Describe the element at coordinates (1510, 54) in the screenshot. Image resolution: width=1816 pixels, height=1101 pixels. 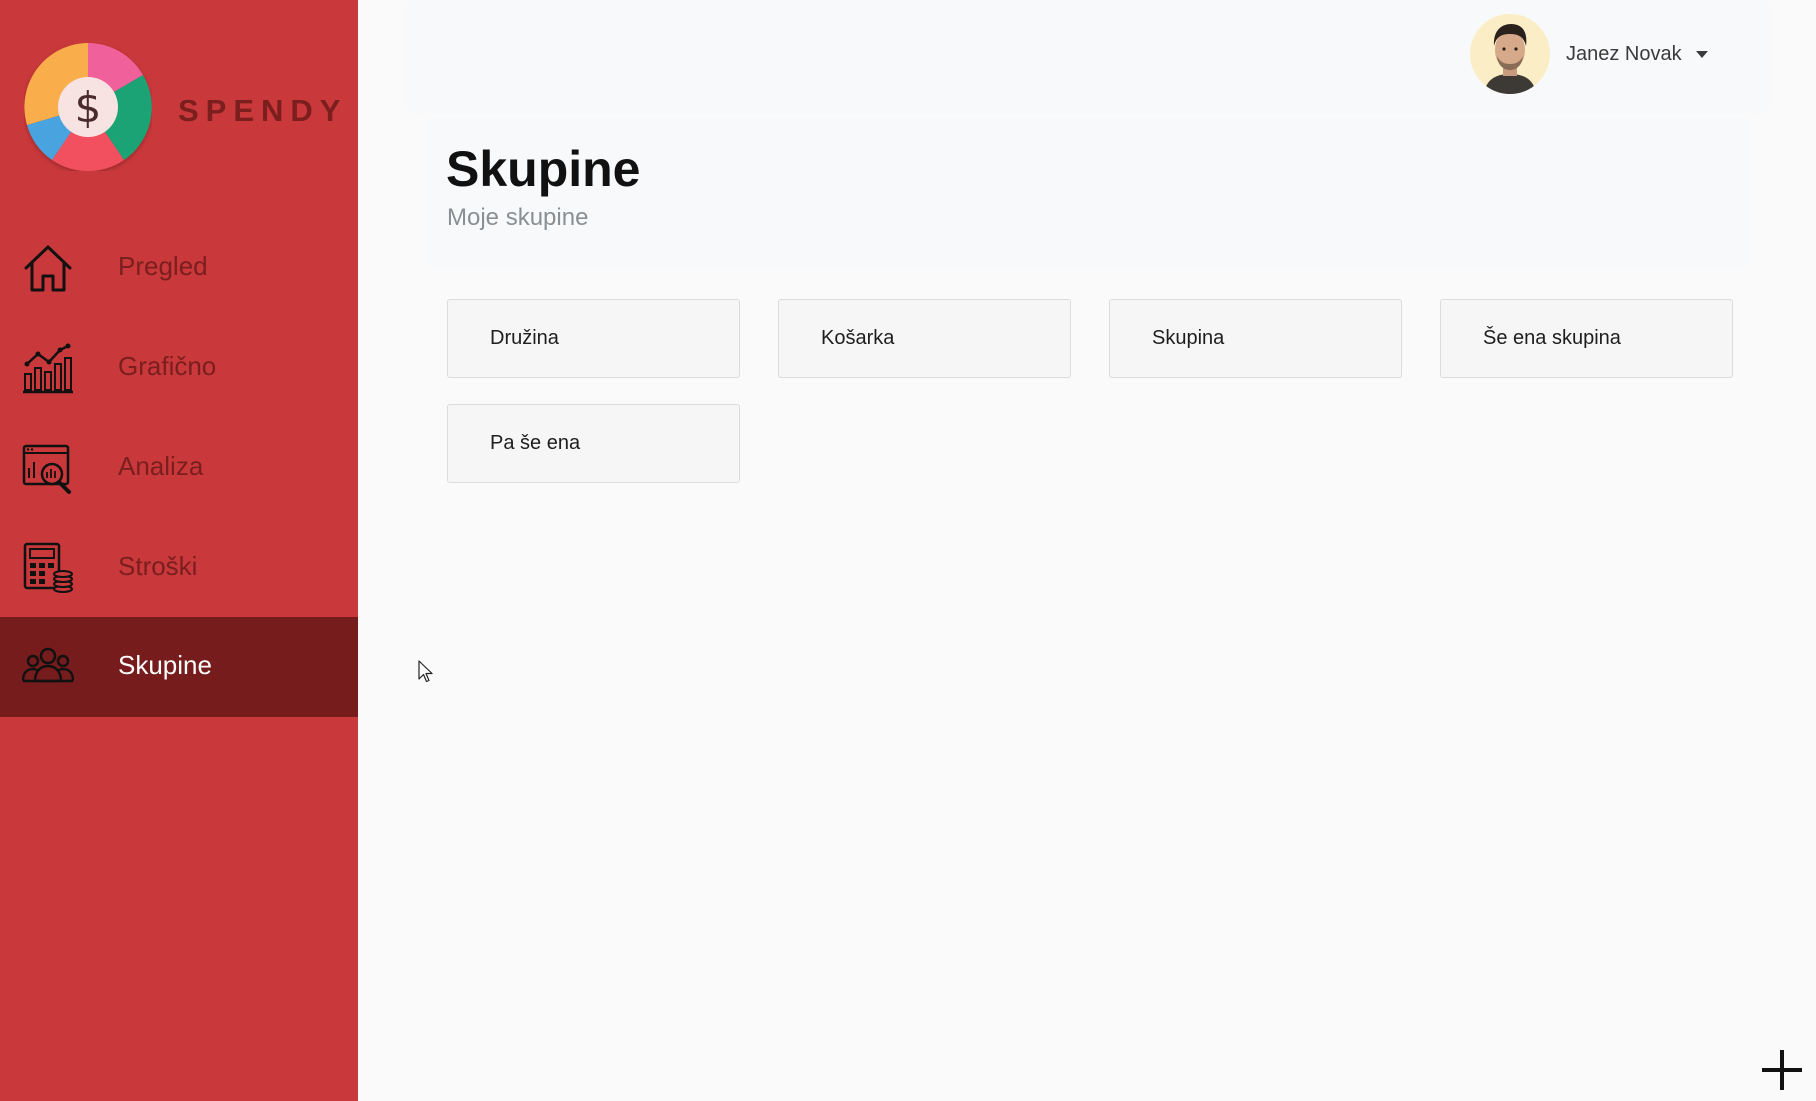
I see `avatar` at that location.